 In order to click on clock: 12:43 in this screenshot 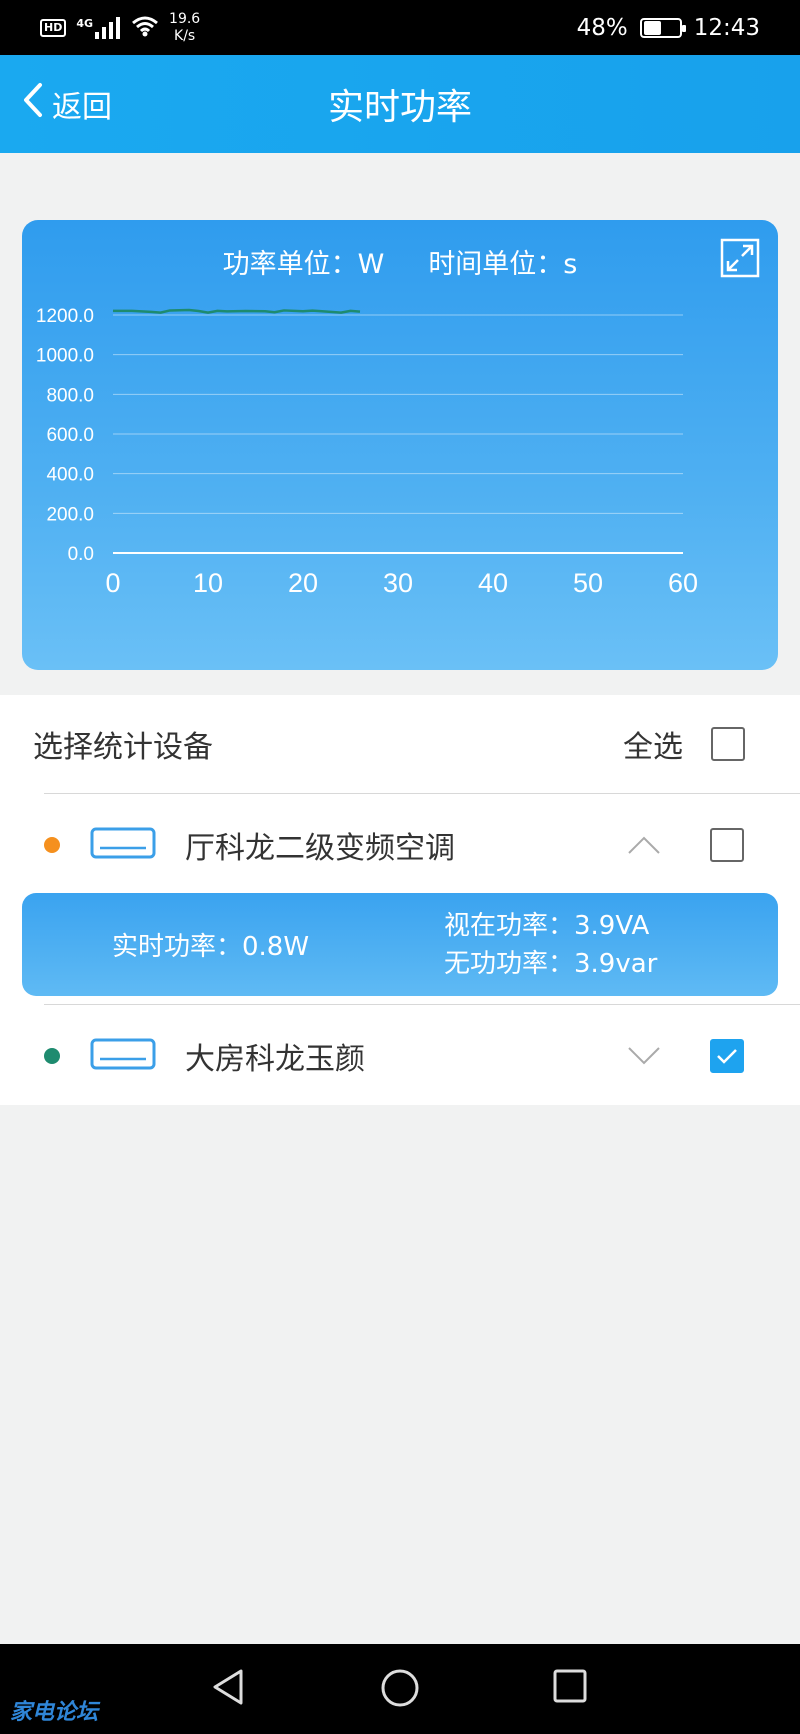, I will do `click(726, 27)`.